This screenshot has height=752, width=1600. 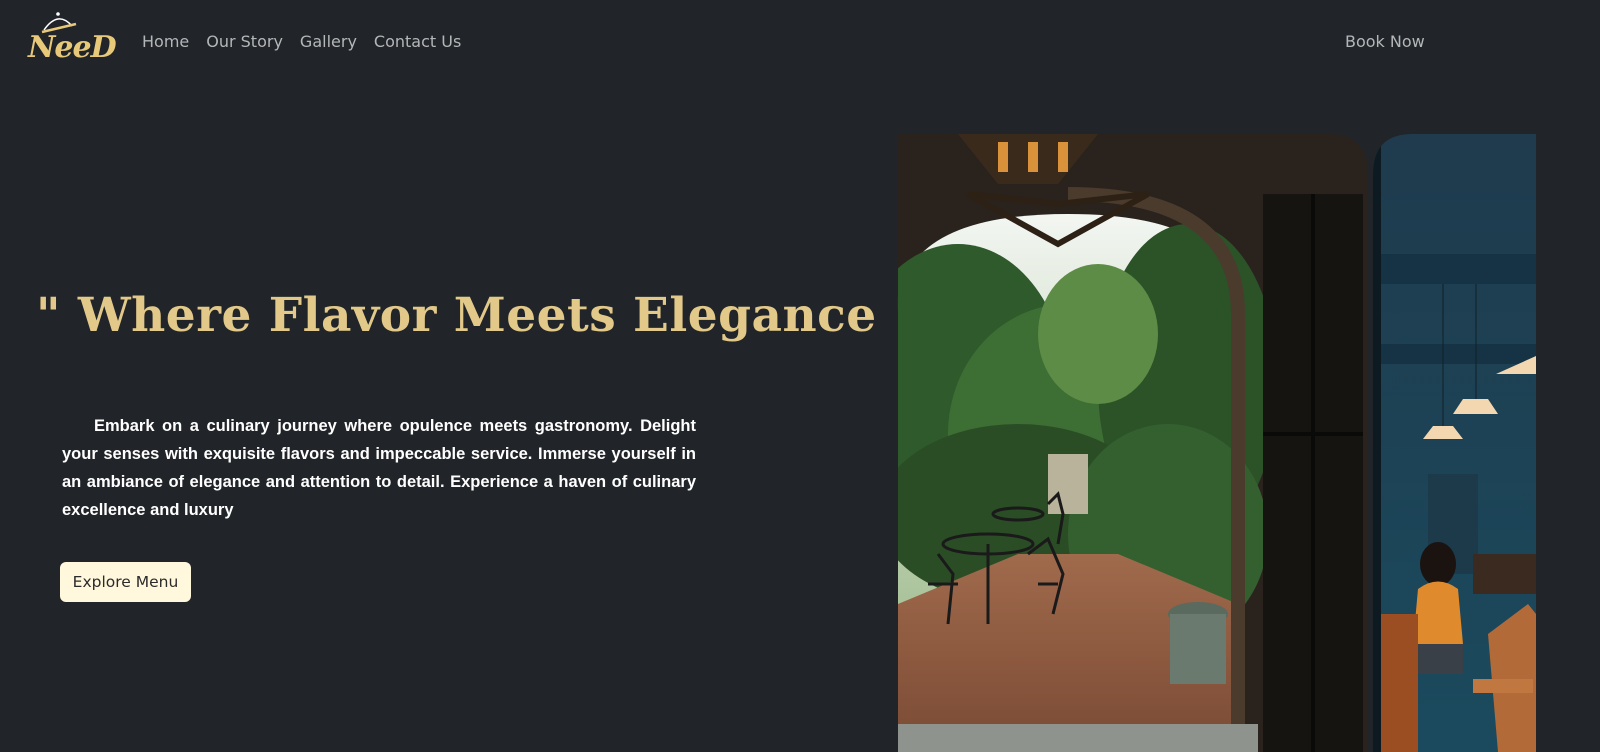 What do you see at coordinates (244, 41) in the screenshot?
I see `nav-link-our-story: Our Story` at bounding box center [244, 41].